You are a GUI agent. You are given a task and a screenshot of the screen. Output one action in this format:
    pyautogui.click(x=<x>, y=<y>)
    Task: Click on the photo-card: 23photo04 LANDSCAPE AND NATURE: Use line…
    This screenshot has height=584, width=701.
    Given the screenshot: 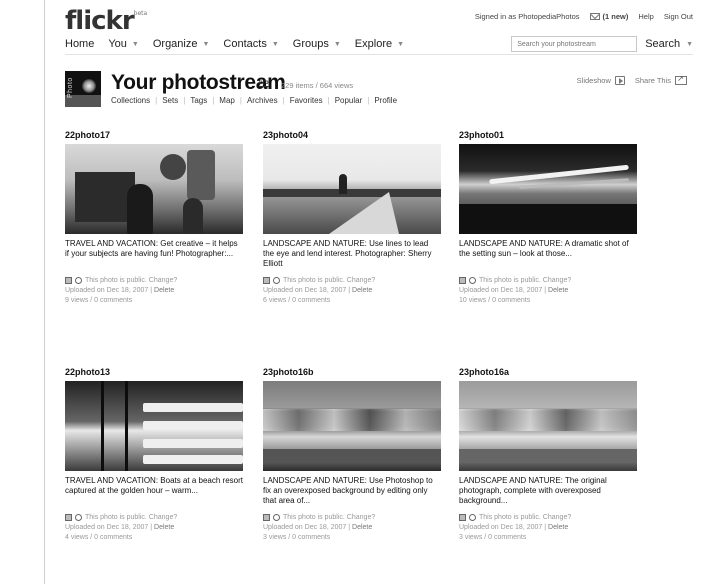 What is the action you would take?
    pyautogui.click(x=352, y=217)
    